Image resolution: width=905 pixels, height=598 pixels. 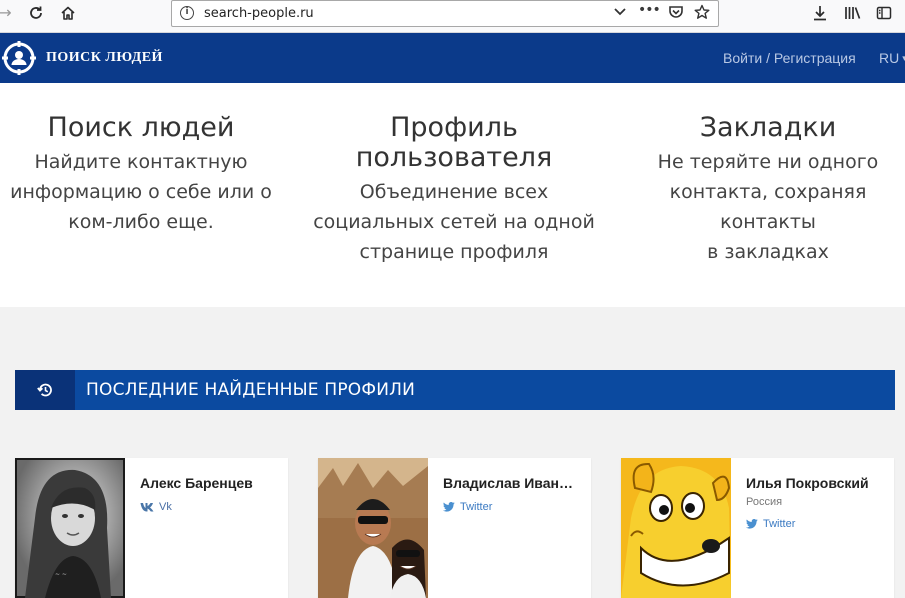 I want to click on profile-card: Илья Покровский Россия Twitter, so click(x=757, y=528).